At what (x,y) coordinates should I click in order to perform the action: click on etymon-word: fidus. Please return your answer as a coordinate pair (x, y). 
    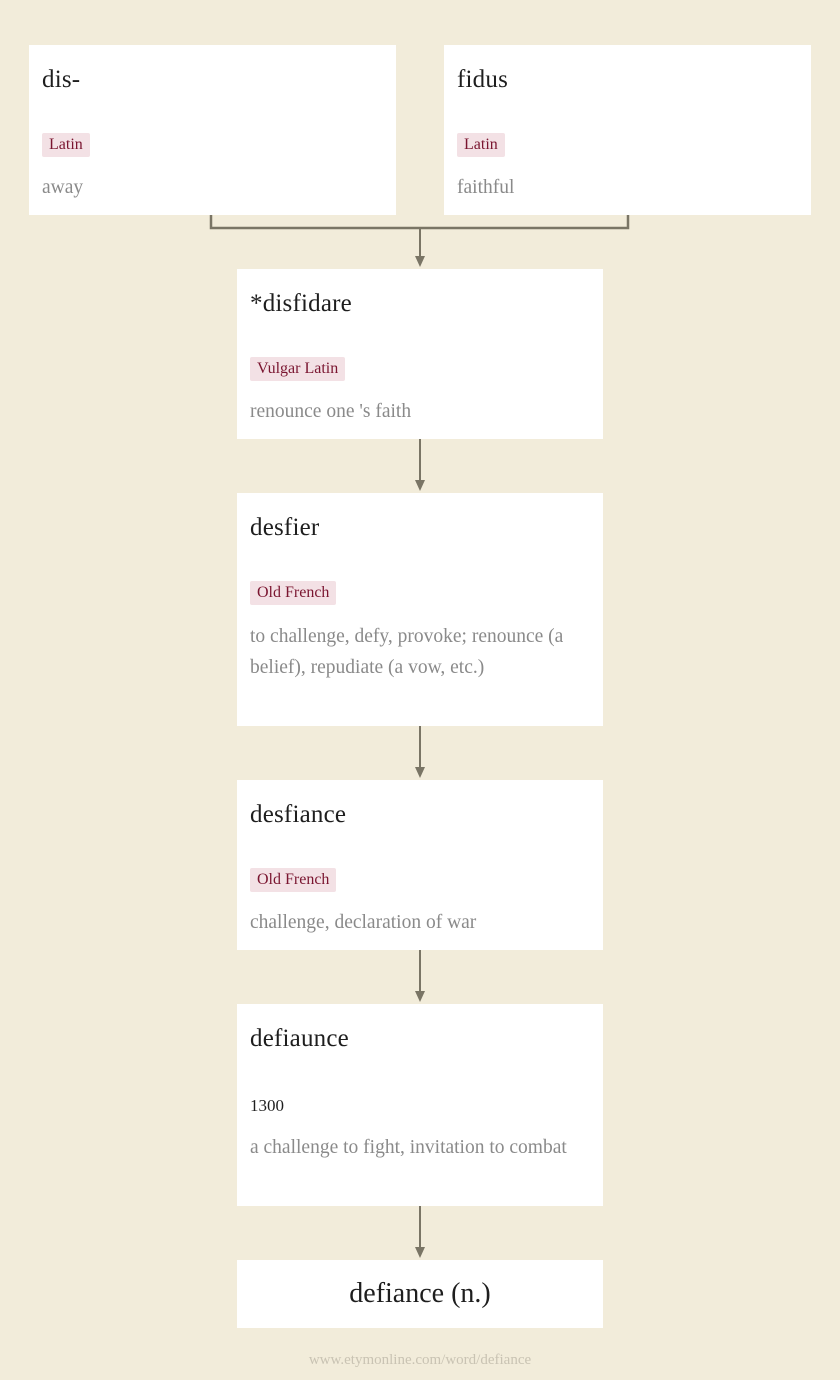
    Looking at the image, I should click on (482, 79).